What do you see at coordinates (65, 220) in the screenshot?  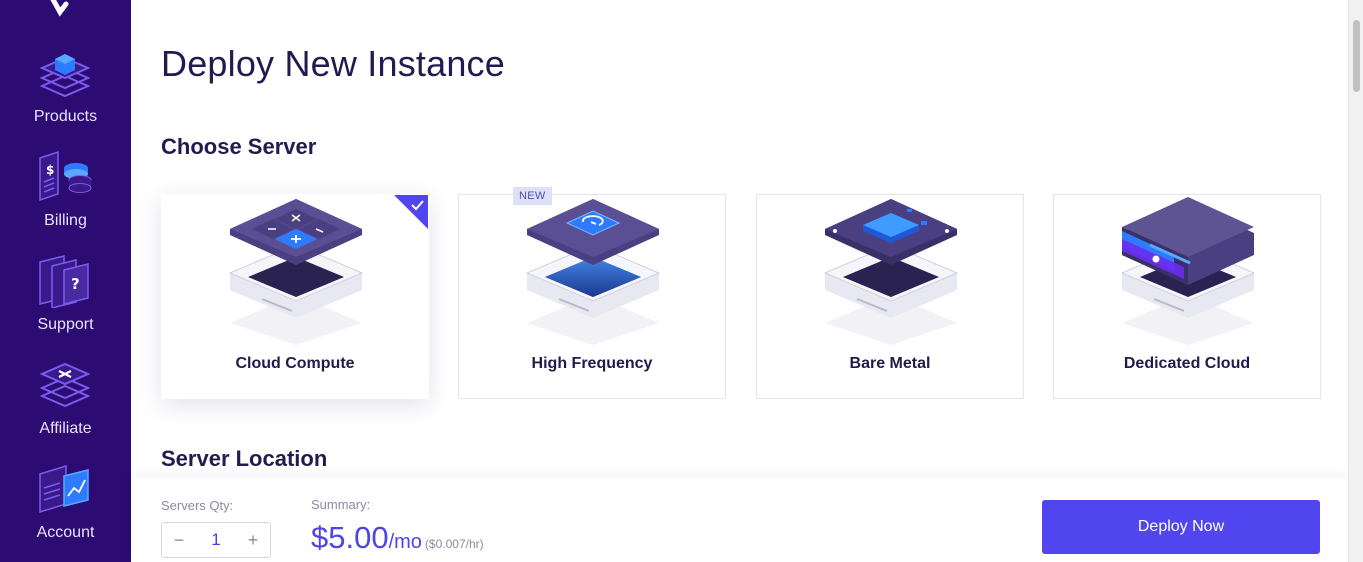 I see `sidebar-item-label: Billing` at bounding box center [65, 220].